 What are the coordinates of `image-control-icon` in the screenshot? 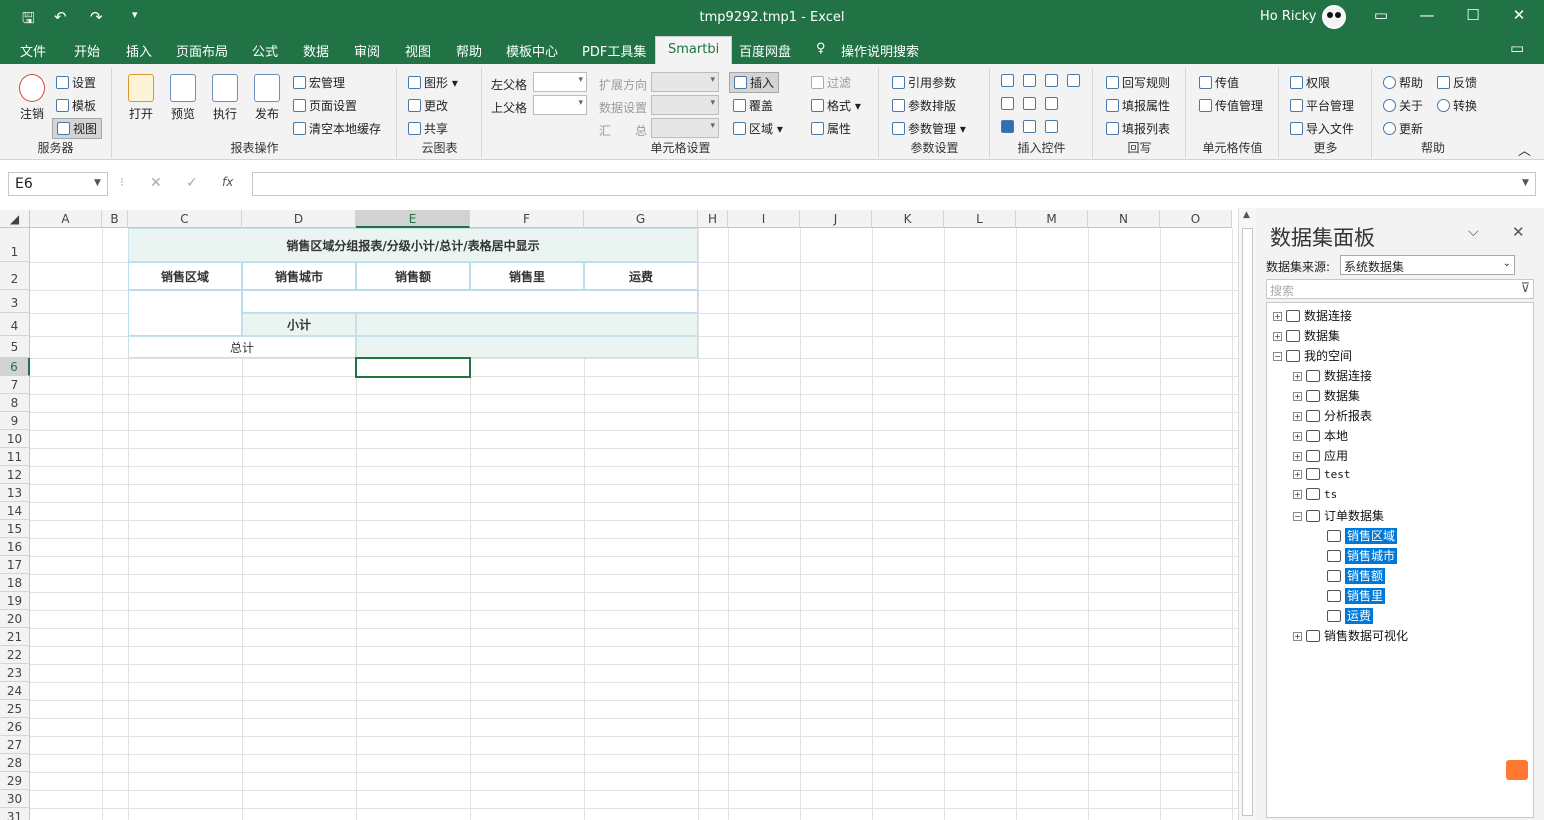 It's located at (1053, 104).